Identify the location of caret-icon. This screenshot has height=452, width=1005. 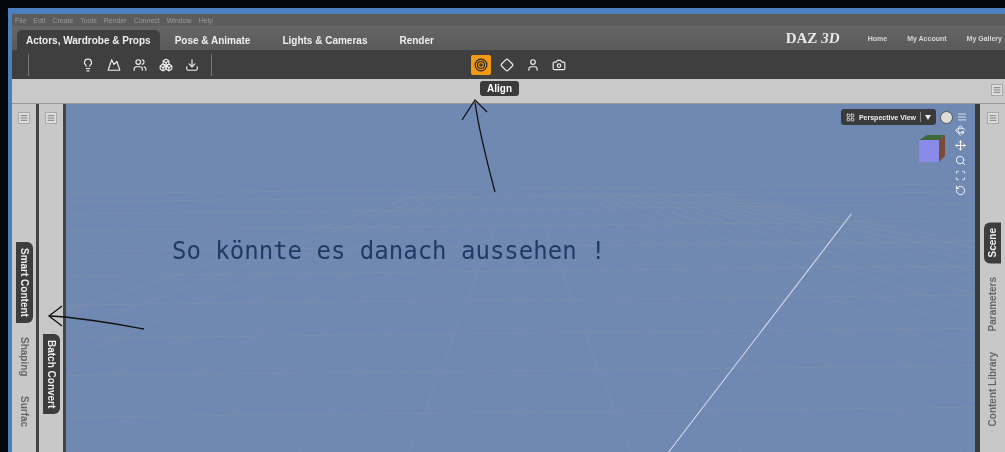
(928, 117).